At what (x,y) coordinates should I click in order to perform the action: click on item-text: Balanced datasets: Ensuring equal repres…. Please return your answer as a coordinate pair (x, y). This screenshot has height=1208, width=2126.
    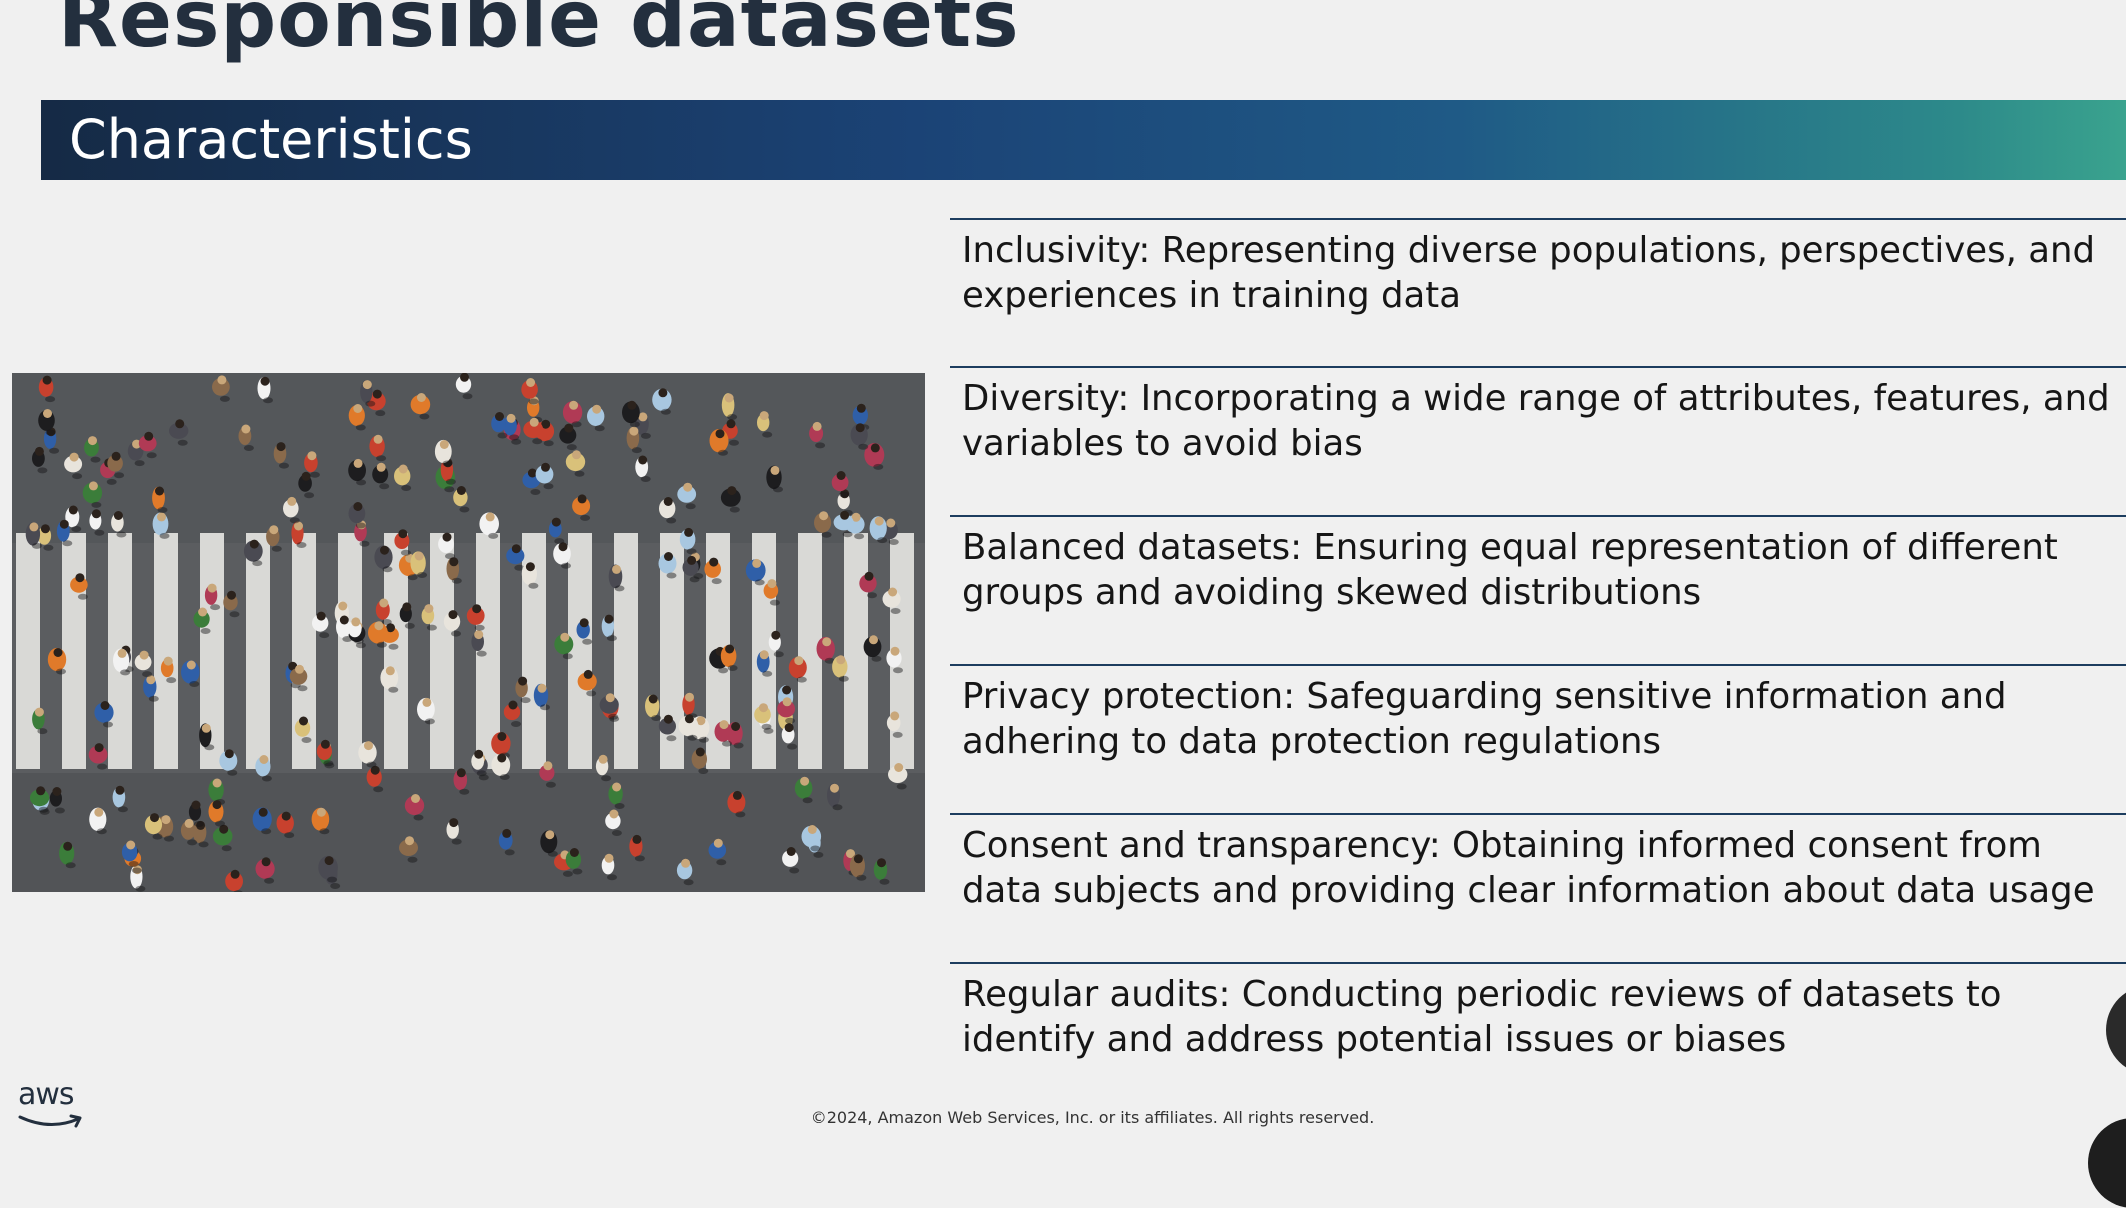
    Looking at the image, I should click on (1510, 570).